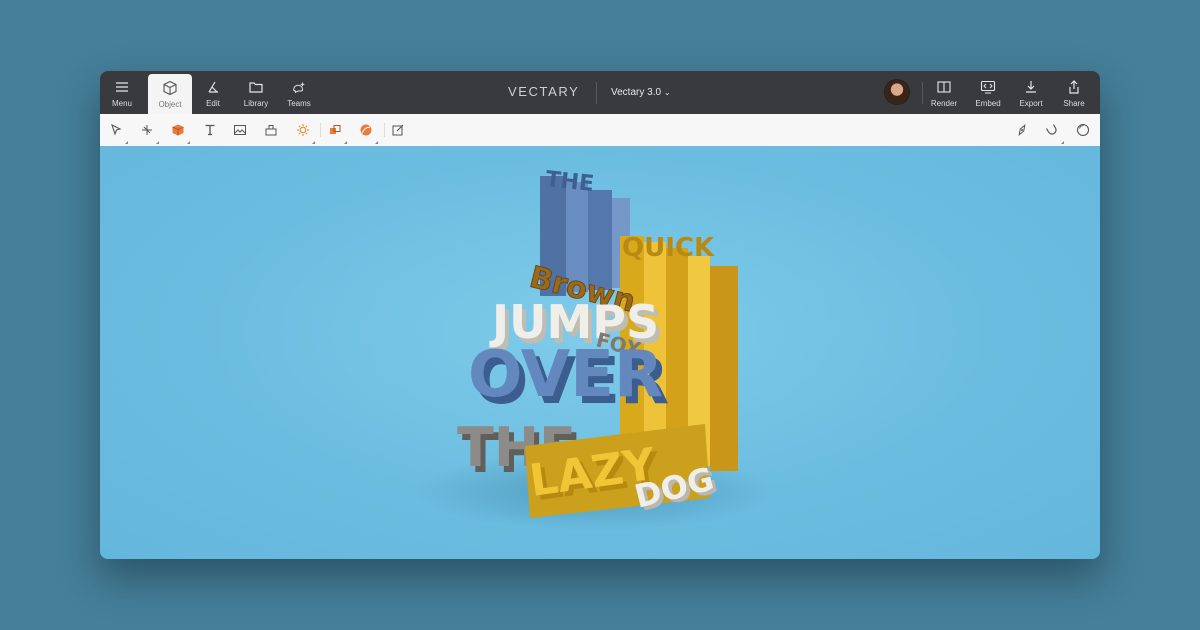  What do you see at coordinates (121, 103) in the screenshot?
I see `menu-label: Menu` at bounding box center [121, 103].